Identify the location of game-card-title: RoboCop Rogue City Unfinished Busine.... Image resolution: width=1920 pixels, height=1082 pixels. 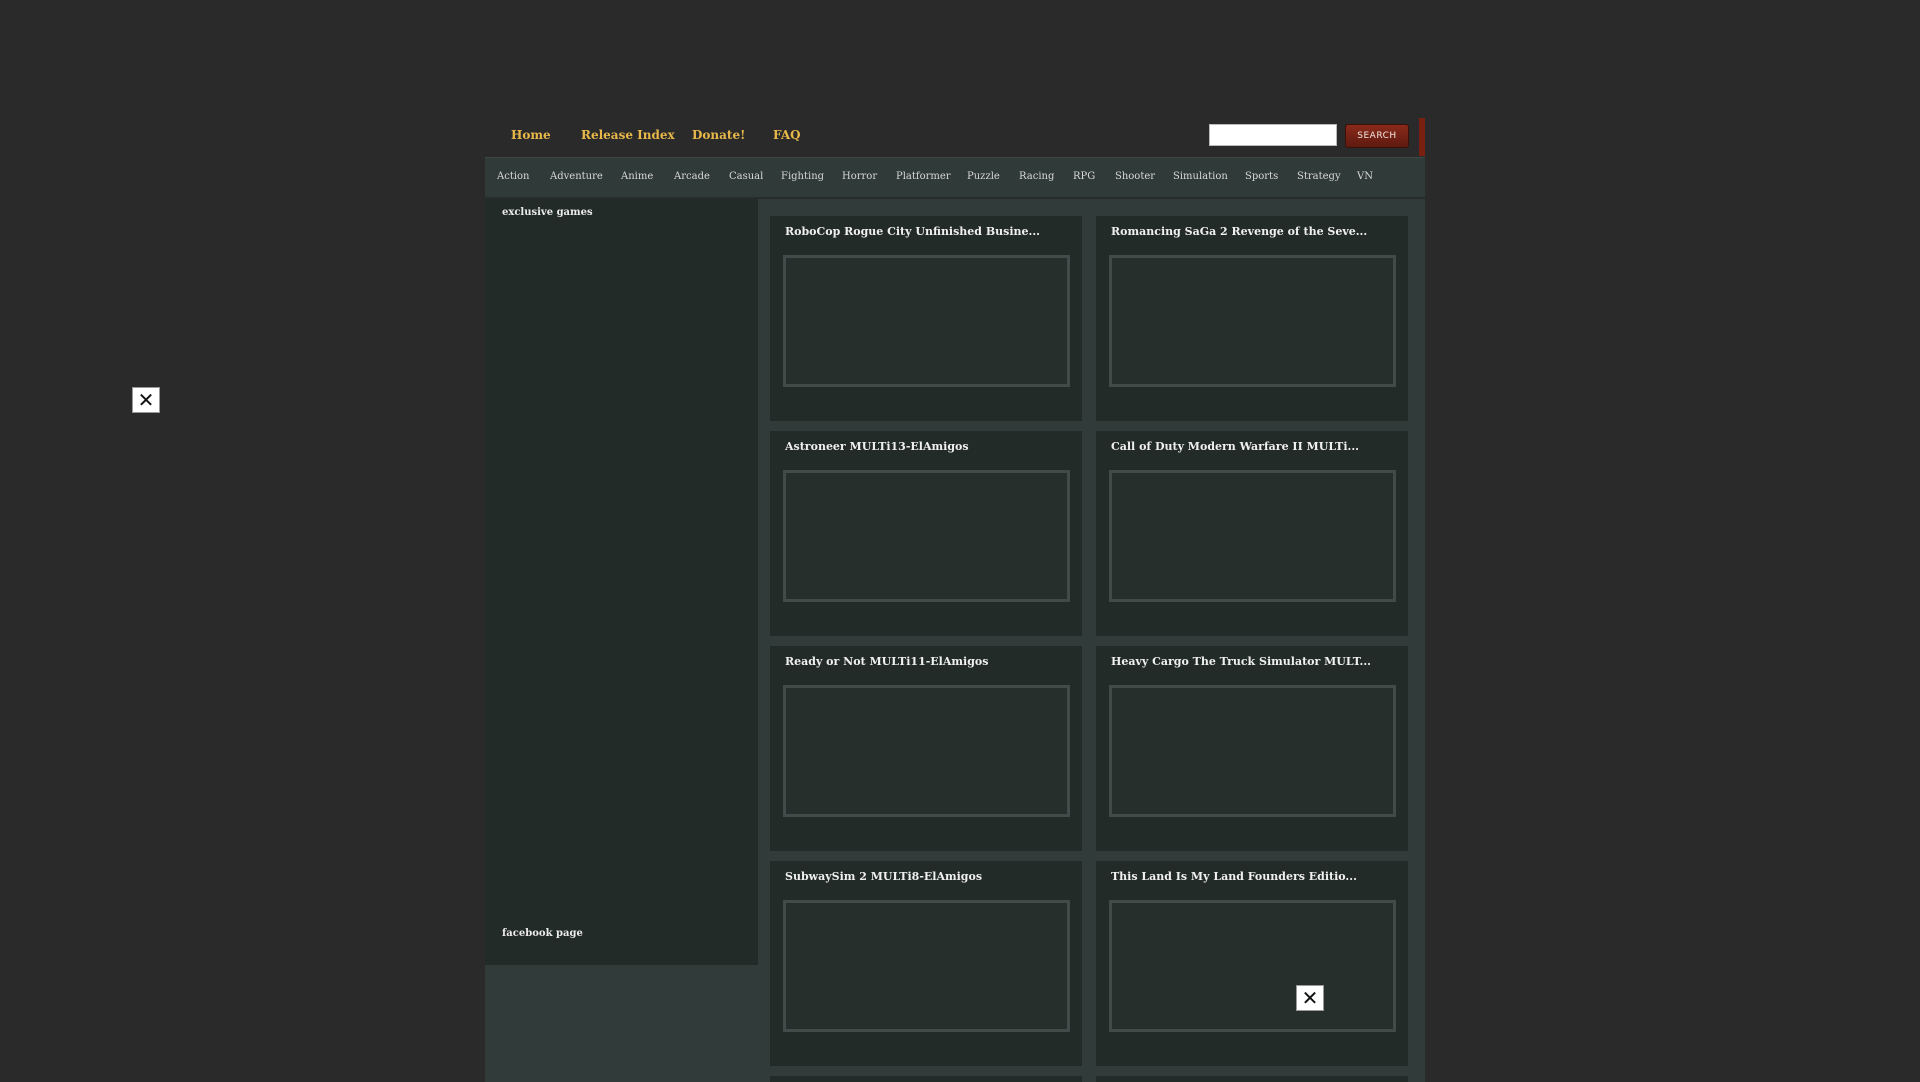
(930, 231).